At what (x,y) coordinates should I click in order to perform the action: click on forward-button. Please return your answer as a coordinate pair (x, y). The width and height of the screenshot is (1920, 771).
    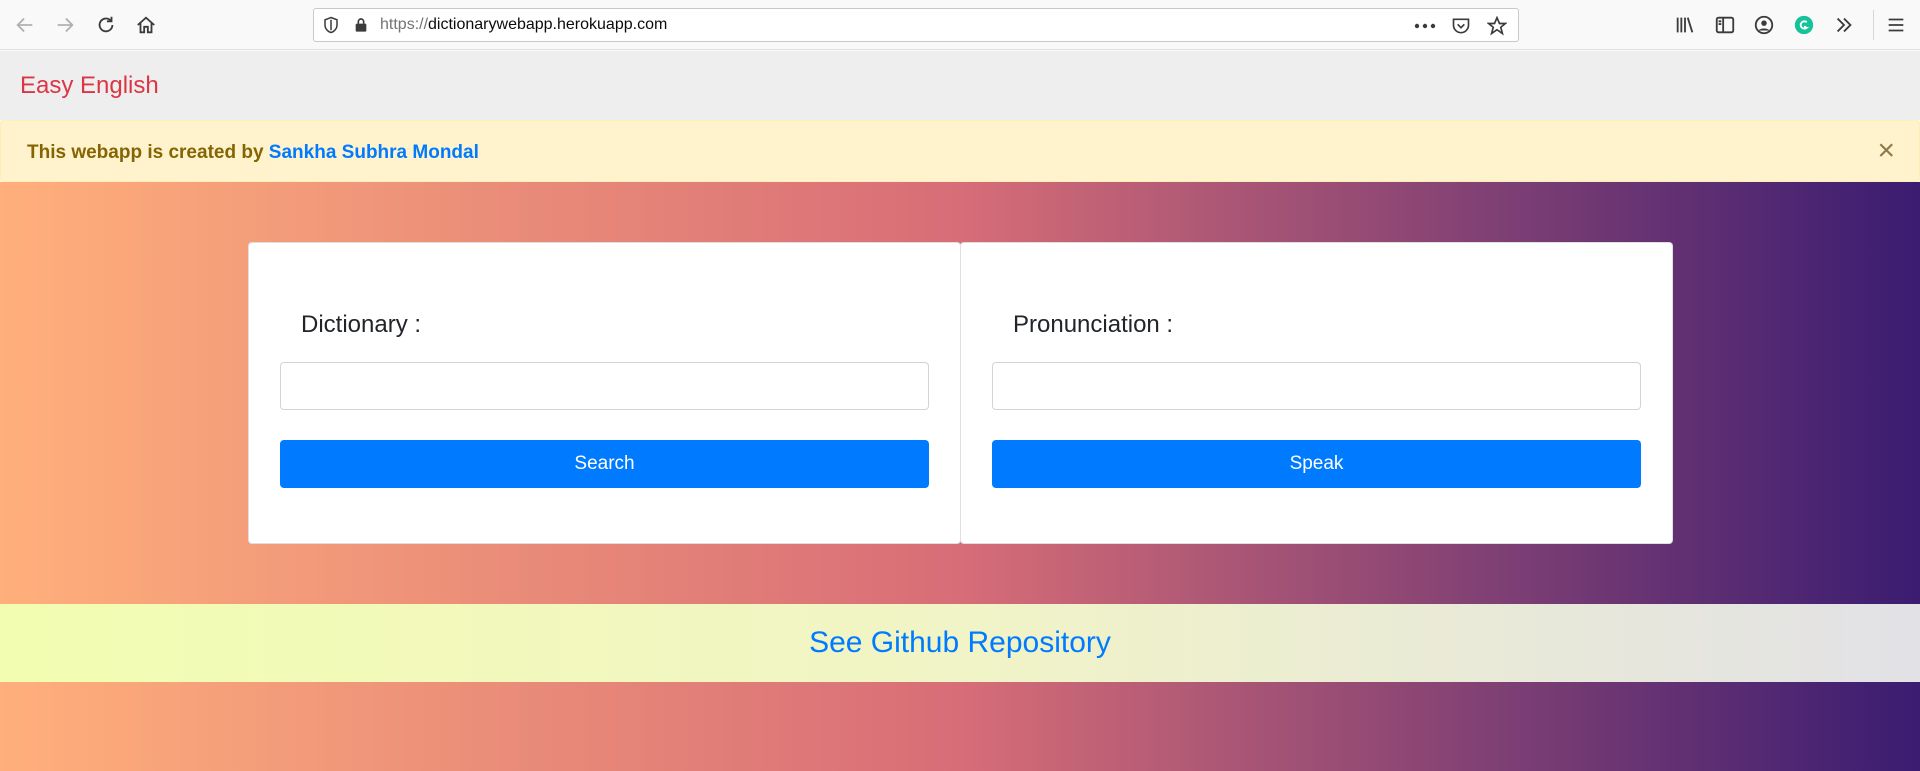
    Looking at the image, I should click on (65, 25).